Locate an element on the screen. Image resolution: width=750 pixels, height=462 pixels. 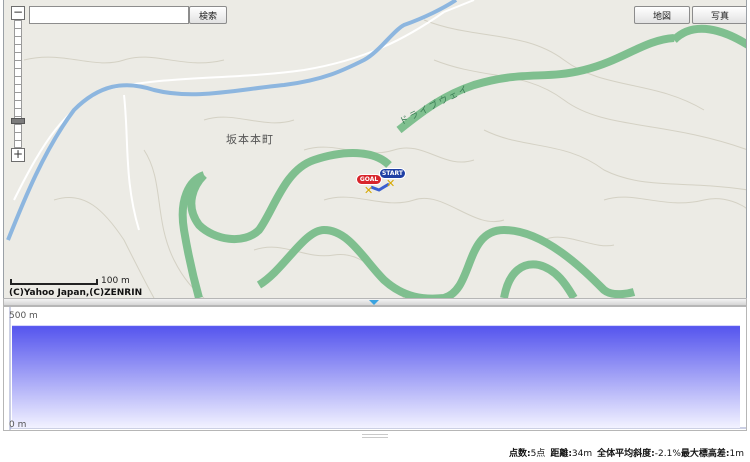
place-label: 坂本本町 is located at coordinates (250, 139).